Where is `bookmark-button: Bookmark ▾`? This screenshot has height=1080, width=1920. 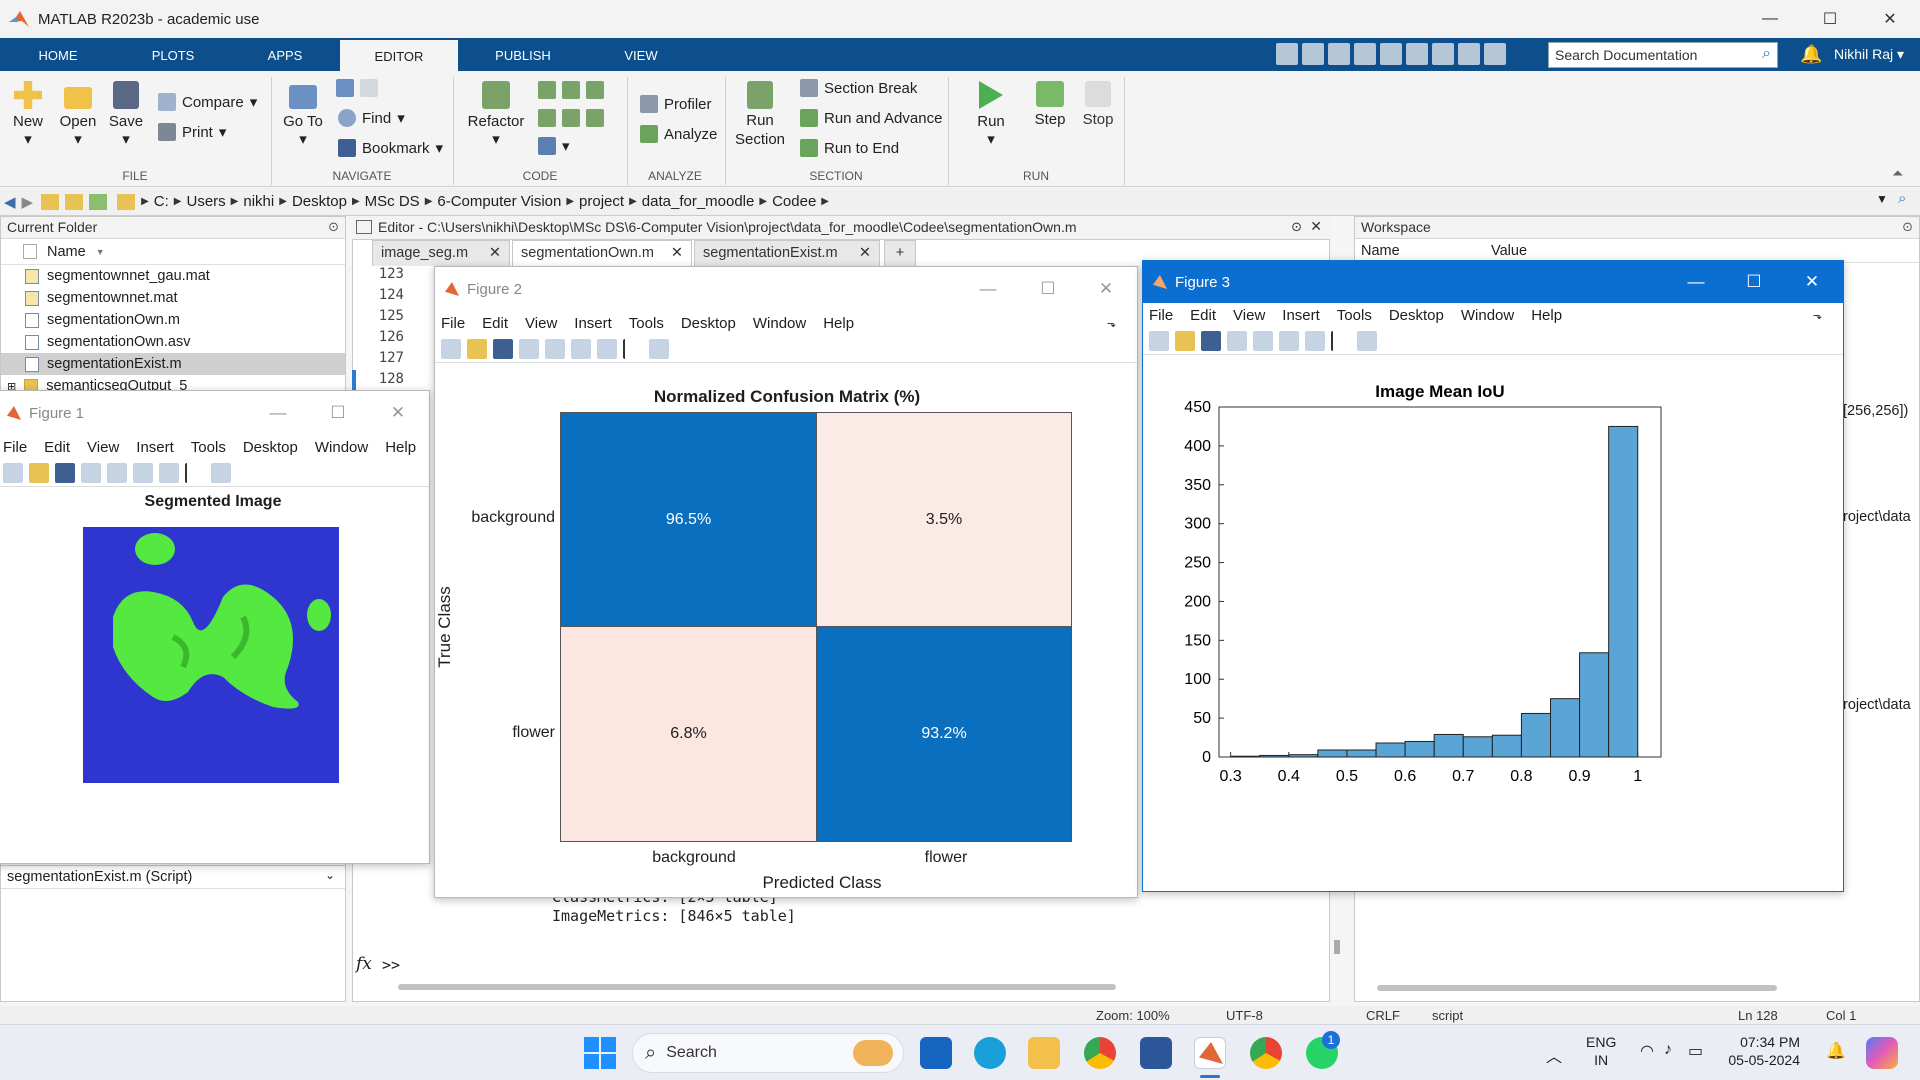 bookmark-button: Bookmark ▾ is located at coordinates (390, 148).